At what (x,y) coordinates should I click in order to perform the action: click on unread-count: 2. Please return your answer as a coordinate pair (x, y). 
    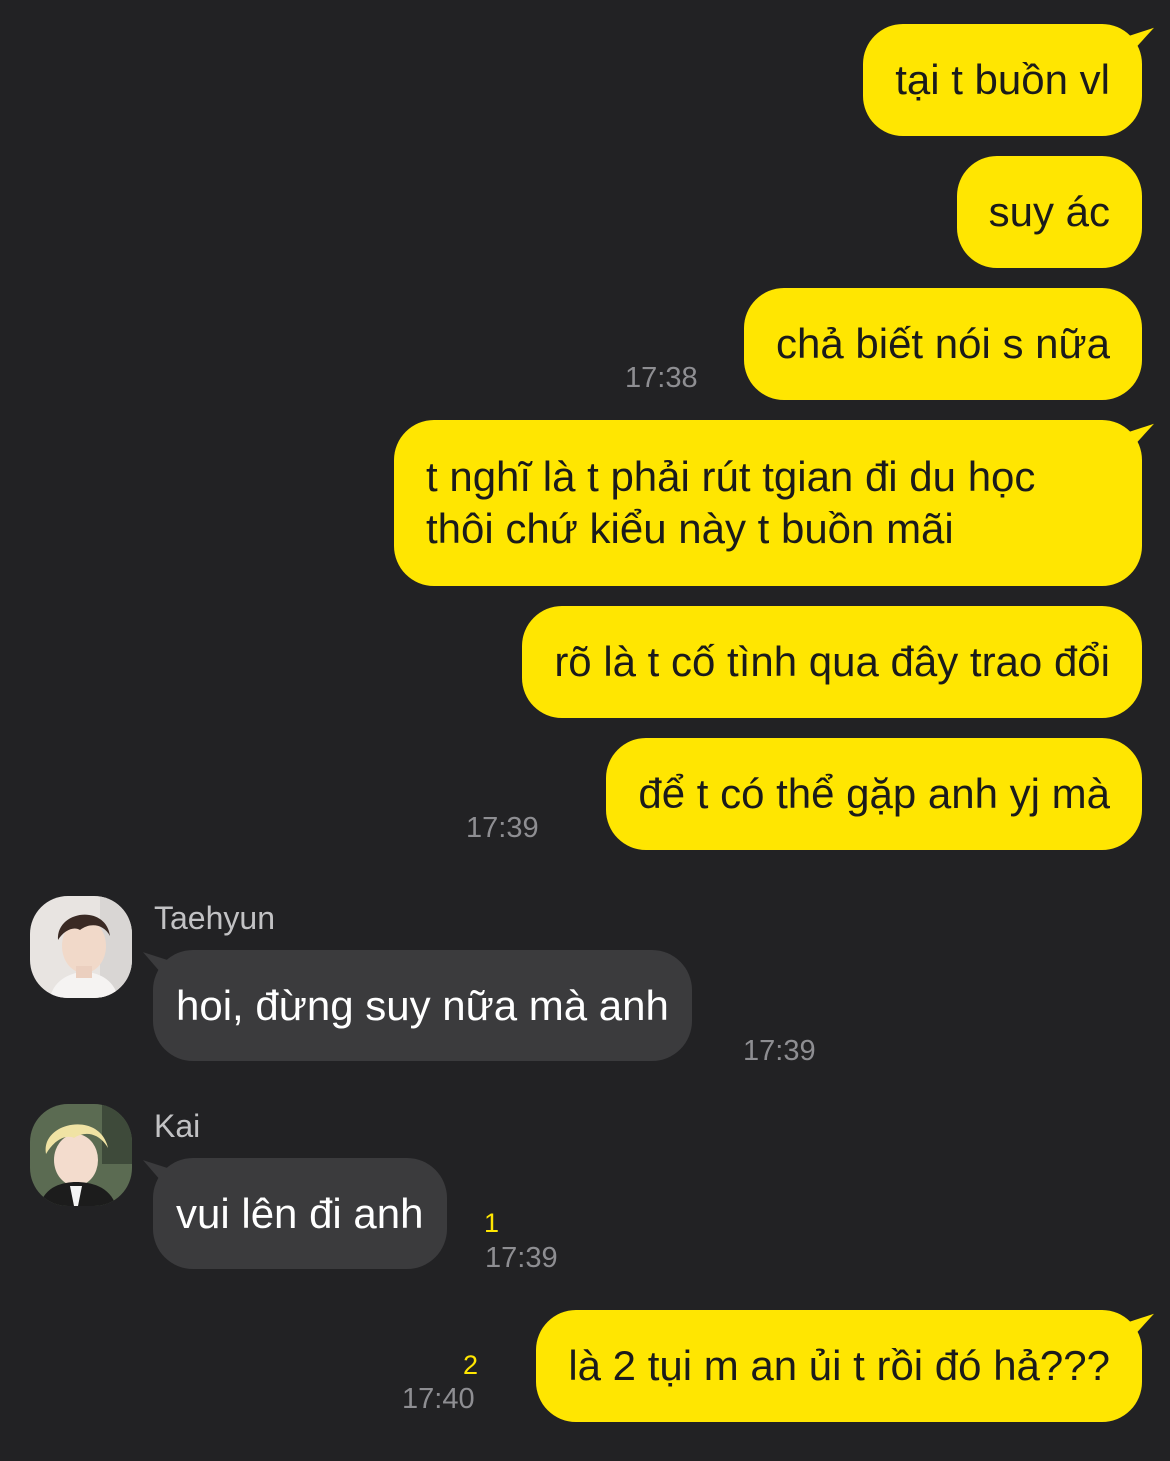
    Looking at the image, I should click on (471, 1365).